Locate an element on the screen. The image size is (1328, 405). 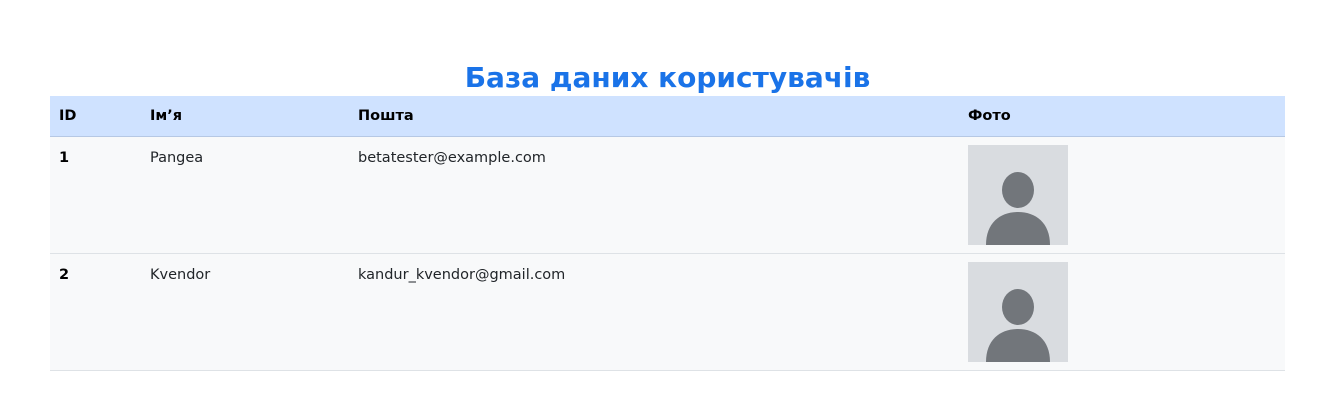
column-header-photo: Фото is located at coordinates (1122, 116).